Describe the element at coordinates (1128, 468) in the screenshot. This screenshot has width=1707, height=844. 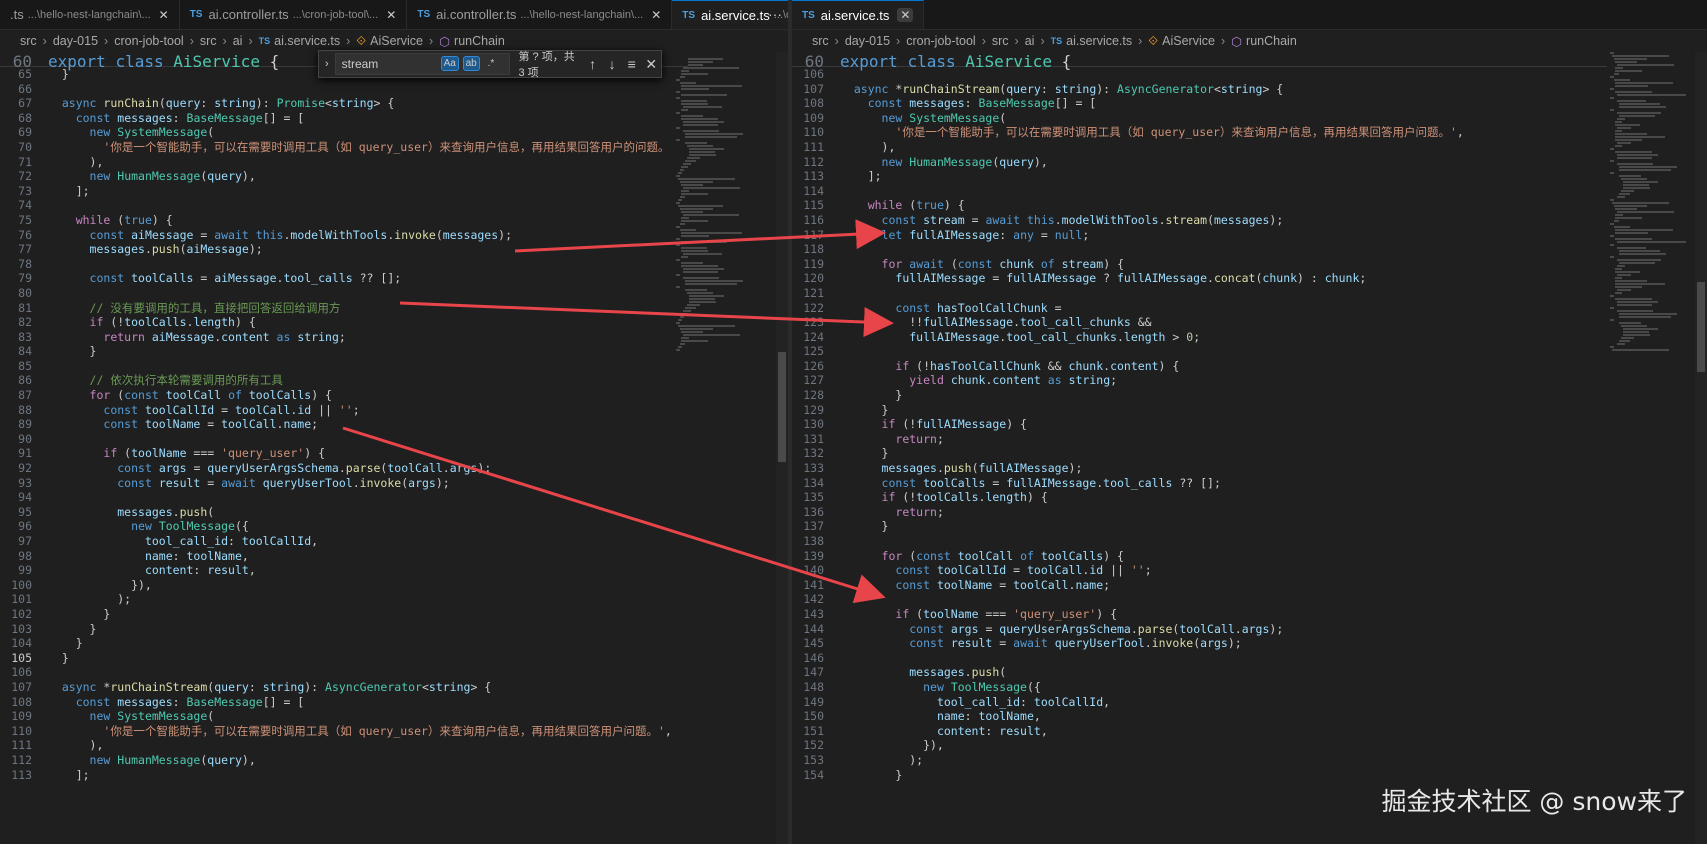
I see `code-line: 133 messages.push(fullAIMessage);` at that location.